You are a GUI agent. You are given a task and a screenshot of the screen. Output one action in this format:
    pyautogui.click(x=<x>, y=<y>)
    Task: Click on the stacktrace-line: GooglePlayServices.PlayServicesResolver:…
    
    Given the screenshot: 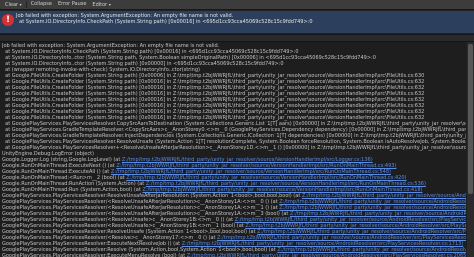 What is the action you would take?
    pyautogui.click(x=234, y=255)
    